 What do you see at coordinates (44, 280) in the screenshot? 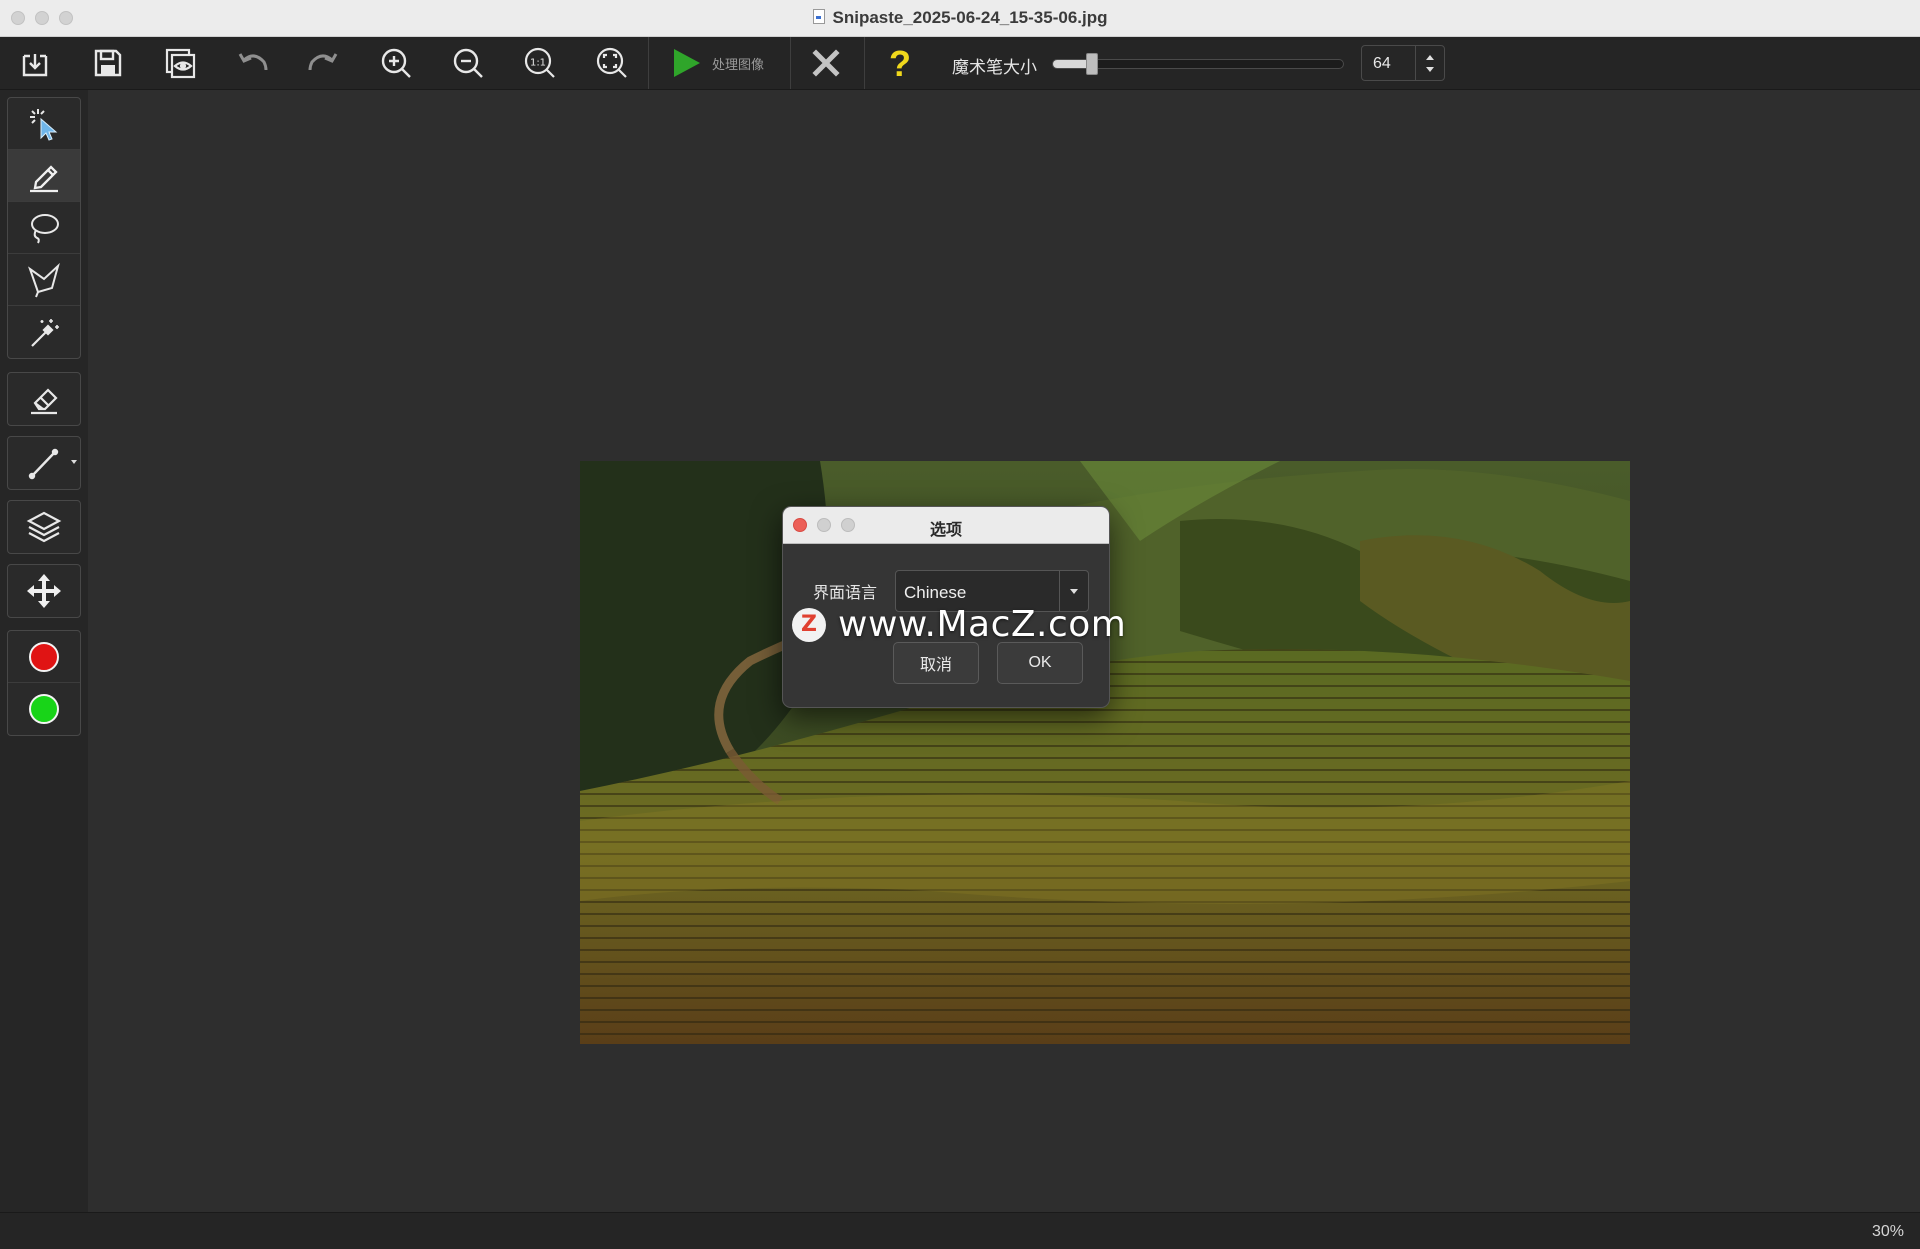
I see `polygon-lasso-icon` at bounding box center [44, 280].